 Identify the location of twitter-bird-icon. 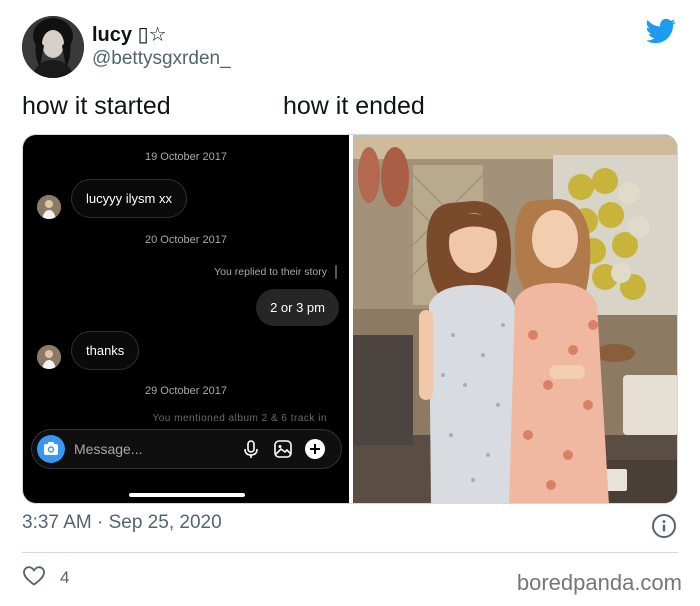
(661, 31).